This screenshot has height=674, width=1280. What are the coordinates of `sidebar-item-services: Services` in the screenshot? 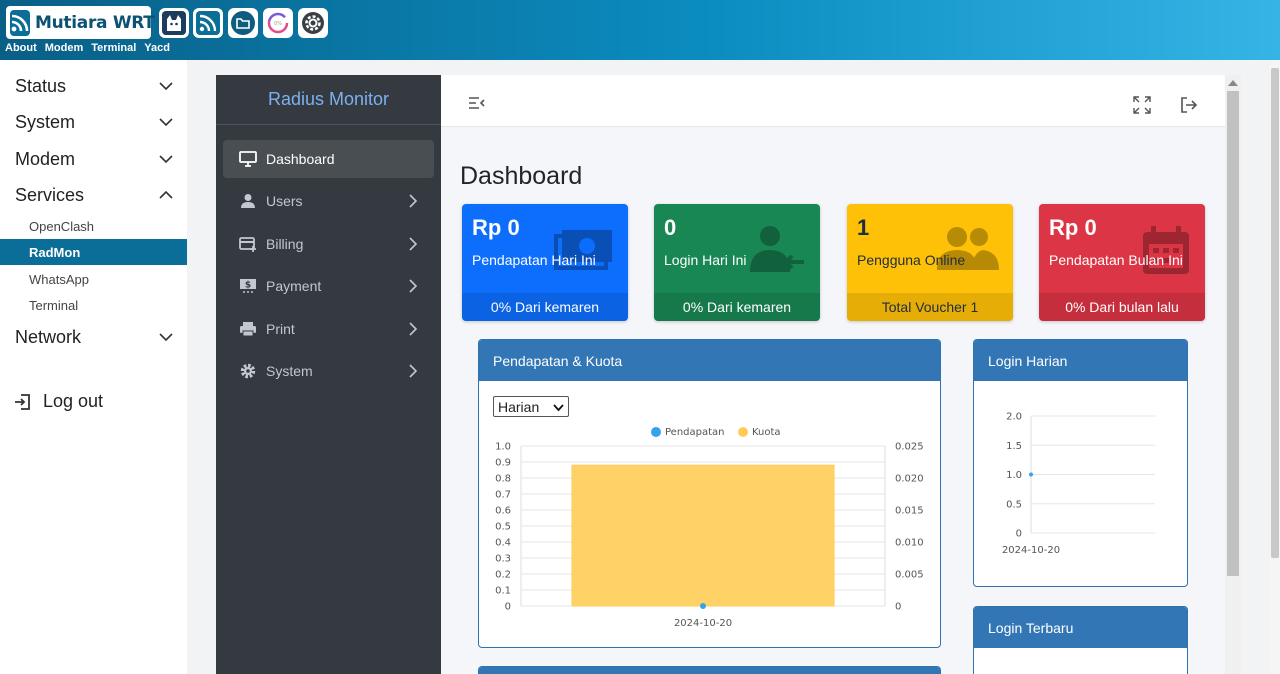 It's located at (93, 195).